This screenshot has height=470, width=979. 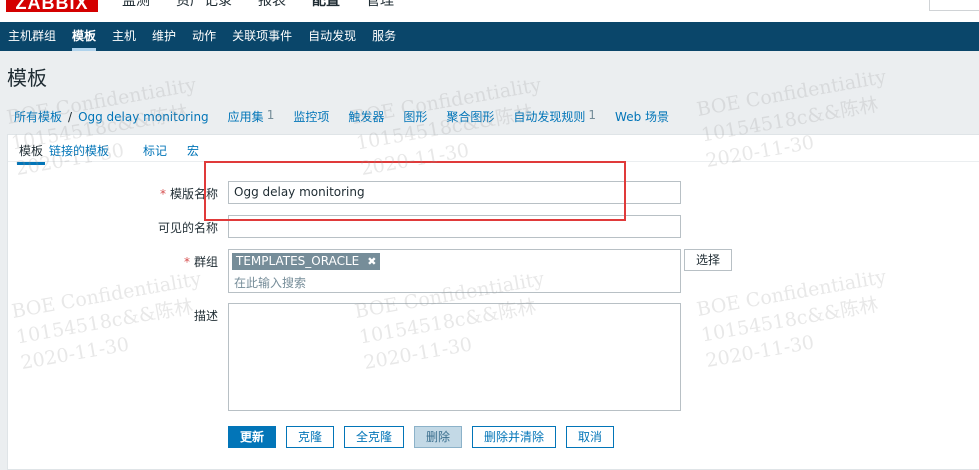 I want to click on group-chip: TEMPLATES_ORACLE ✖, so click(x=306, y=261).